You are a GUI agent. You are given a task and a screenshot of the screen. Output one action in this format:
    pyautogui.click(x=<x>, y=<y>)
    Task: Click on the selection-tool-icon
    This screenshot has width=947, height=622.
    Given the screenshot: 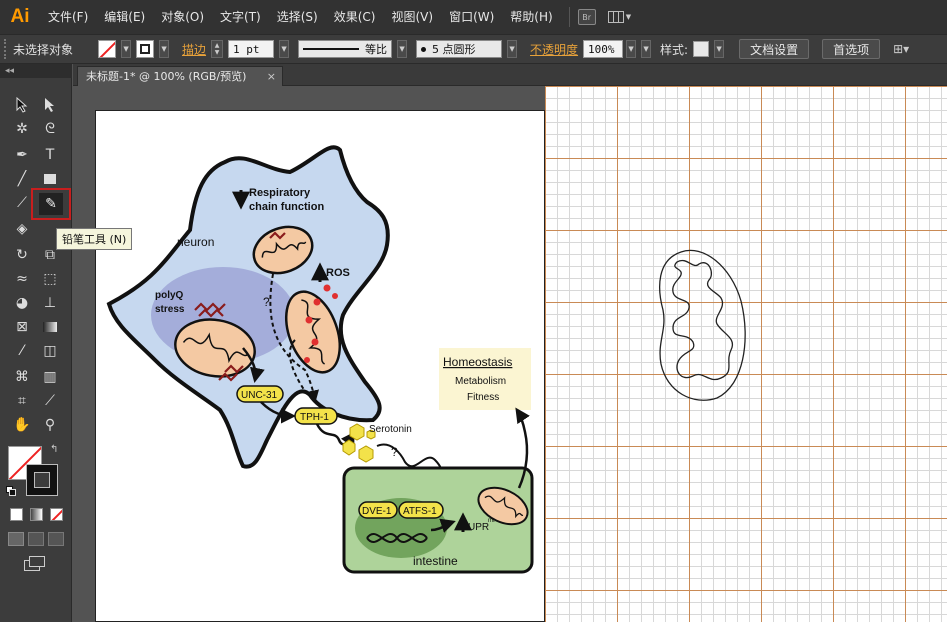 What is the action you would take?
    pyautogui.click(x=22, y=105)
    